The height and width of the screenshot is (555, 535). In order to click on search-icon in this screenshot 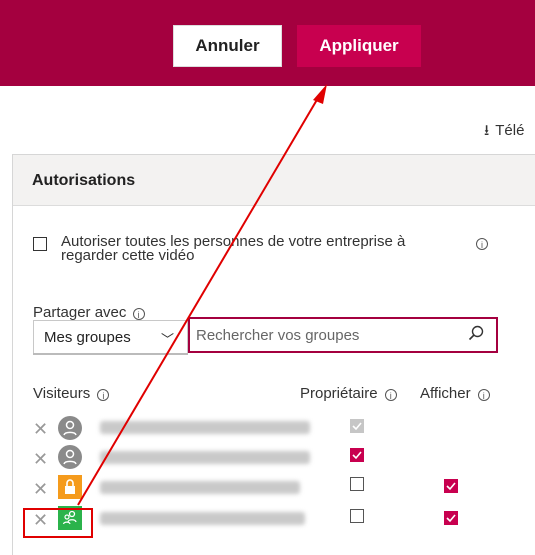, I will do `click(476, 333)`.